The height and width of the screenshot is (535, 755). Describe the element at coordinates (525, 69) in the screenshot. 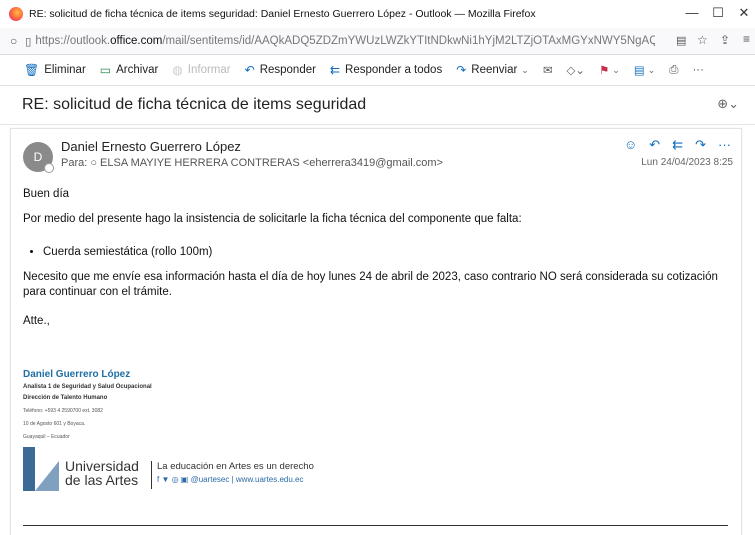

I see `chevron-down-icon: ⌄` at that location.